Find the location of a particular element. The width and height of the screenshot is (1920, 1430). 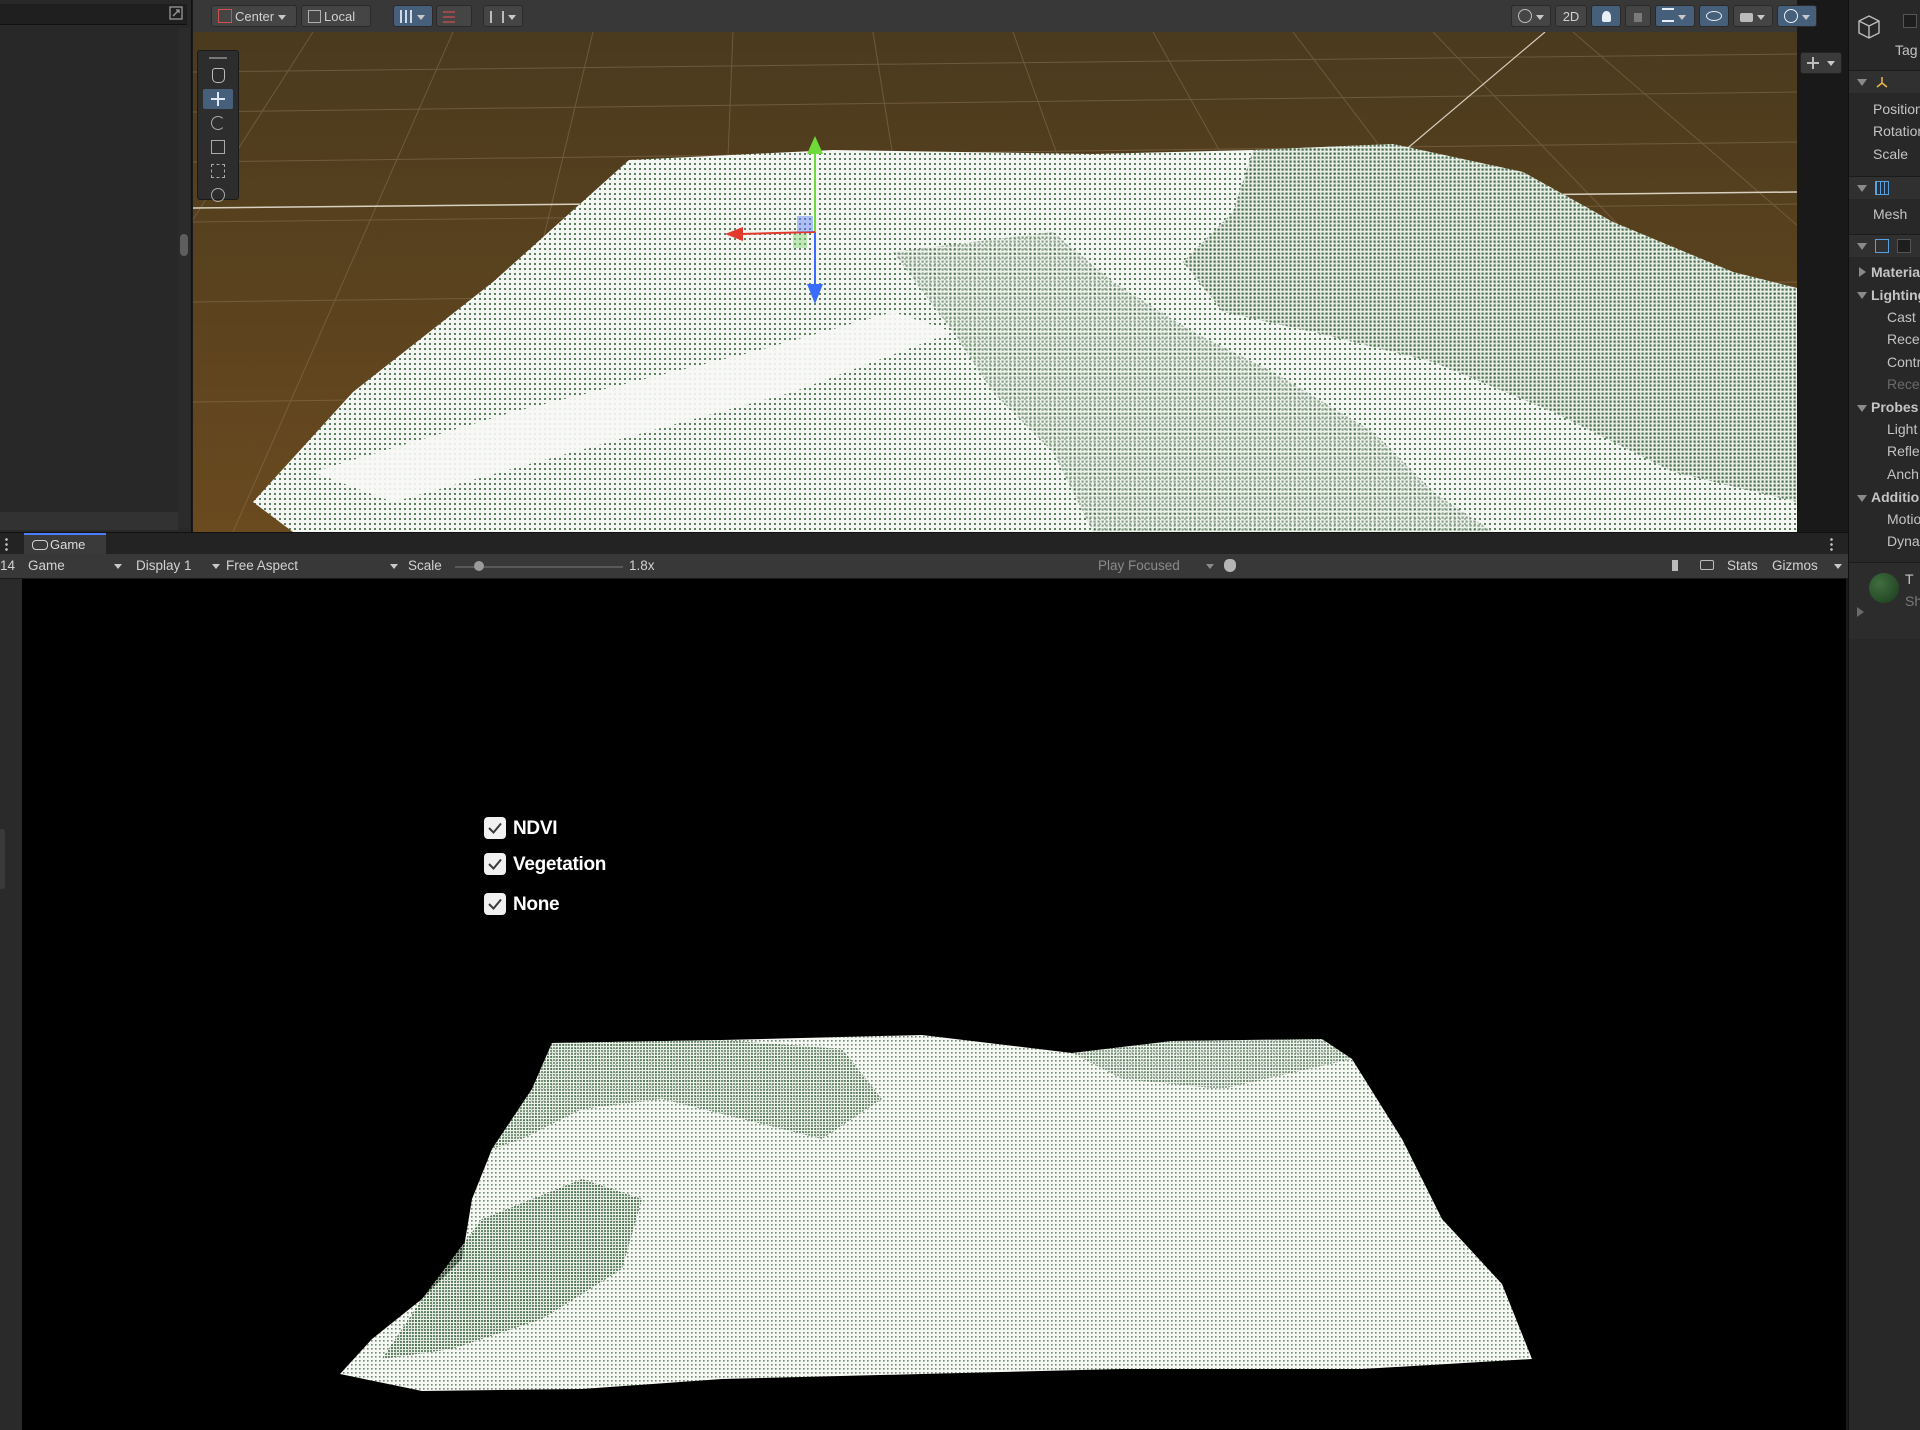

play-focused-dropdown: Play Focused is located at coordinates (1156, 566).